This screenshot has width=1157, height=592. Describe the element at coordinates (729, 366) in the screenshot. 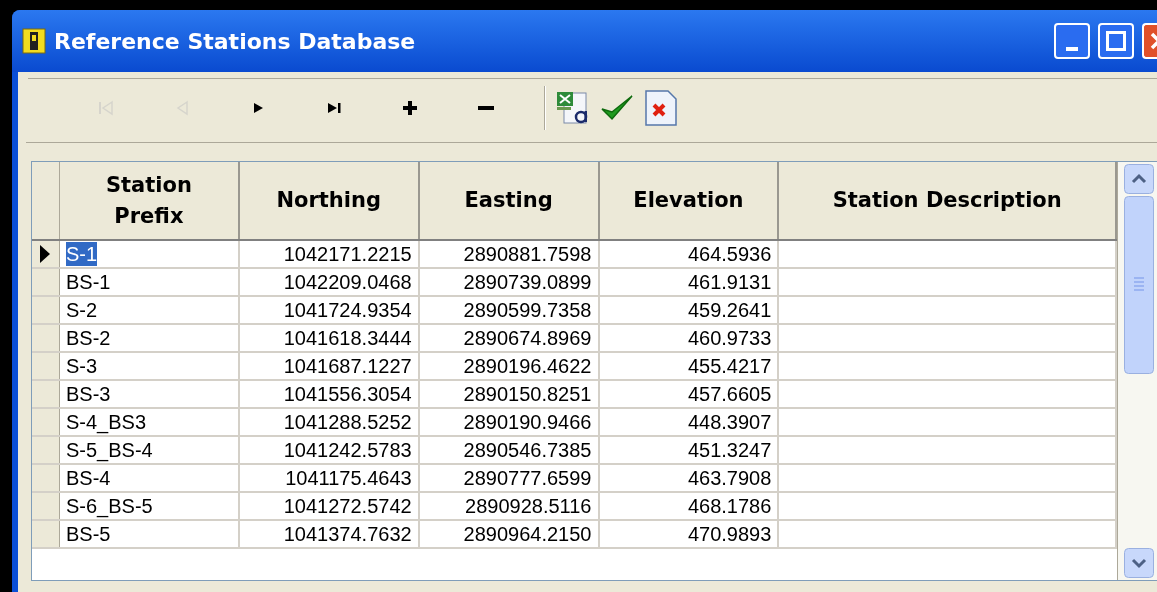

I see `table-cell: 455.4217` at that location.